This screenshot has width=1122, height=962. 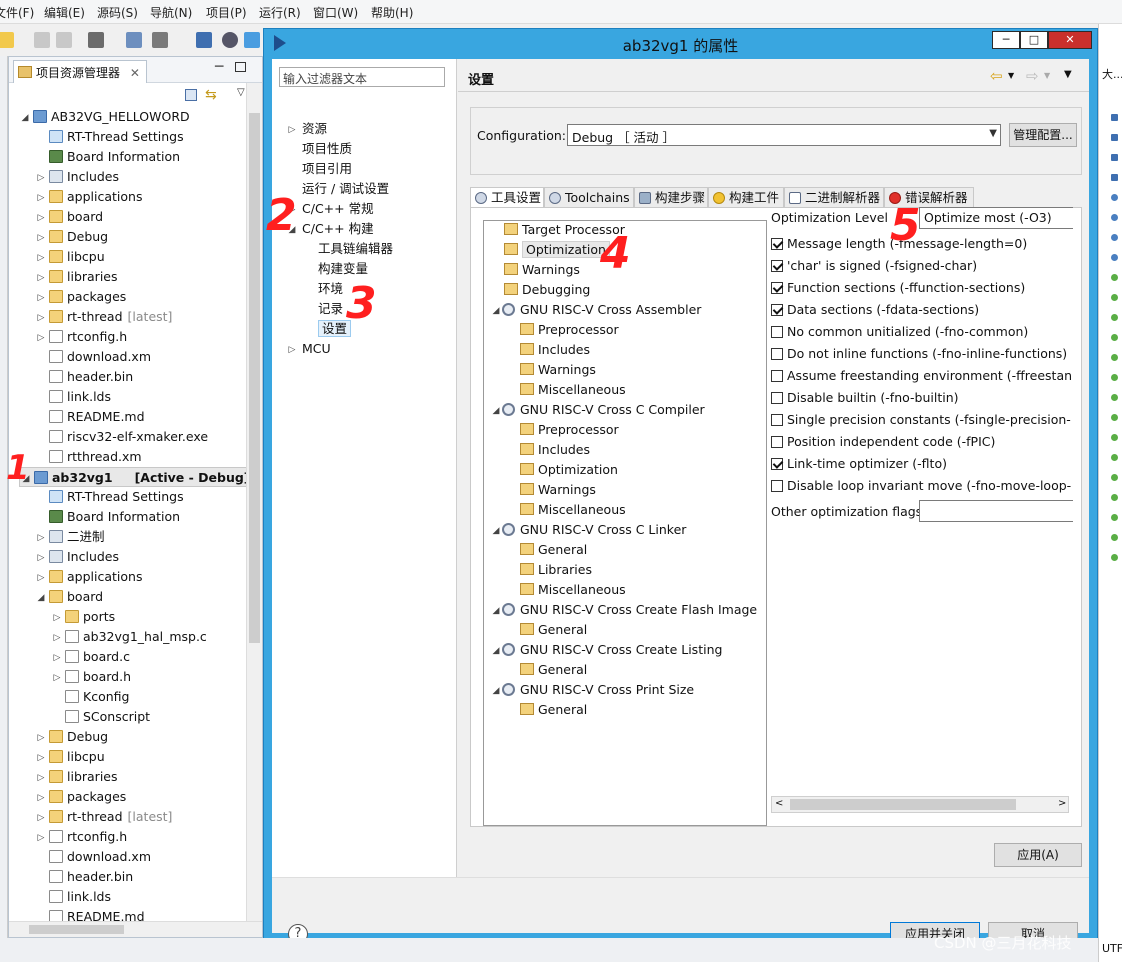 What do you see at coordinates (597, 410) in the screenshot?
I see `tool-node: ◢ GNU RISC-V Cross C Compiler` at bounding box center [597, 410].